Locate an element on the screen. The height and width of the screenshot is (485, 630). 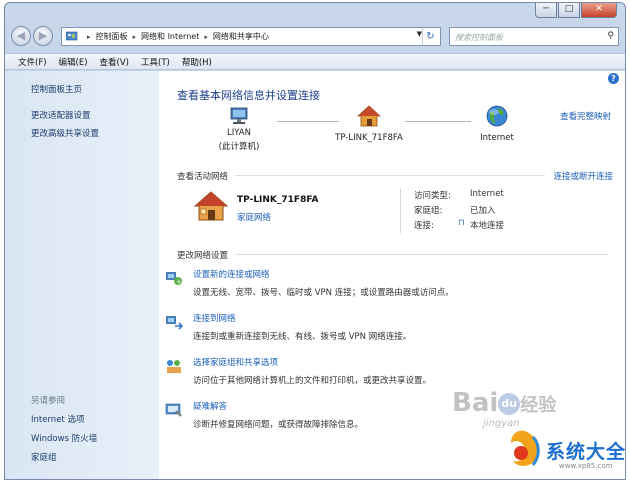
active-networks-label: 查看活动网络 is located at coordinates (203, 177).